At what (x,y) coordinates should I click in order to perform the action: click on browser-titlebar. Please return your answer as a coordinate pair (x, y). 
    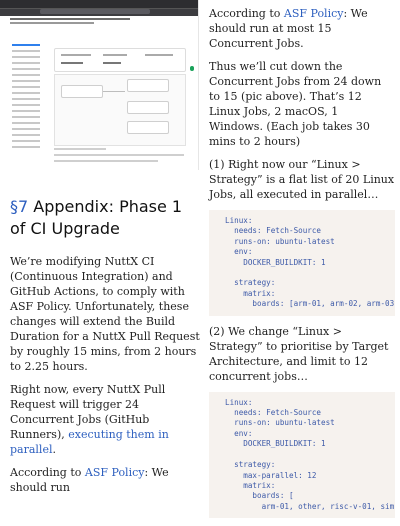
    Looking at the image, I should click on (99, 4).